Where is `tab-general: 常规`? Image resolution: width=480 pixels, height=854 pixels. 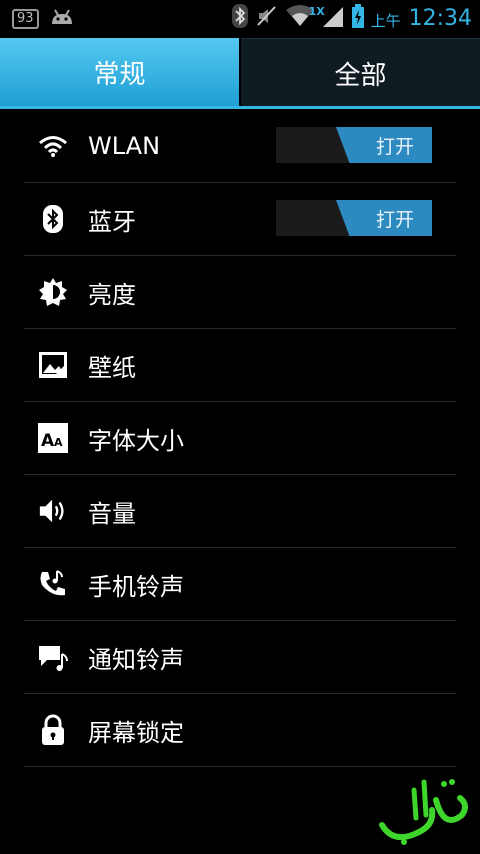
tab-general: 常规 is located at coordinates (119, 72).